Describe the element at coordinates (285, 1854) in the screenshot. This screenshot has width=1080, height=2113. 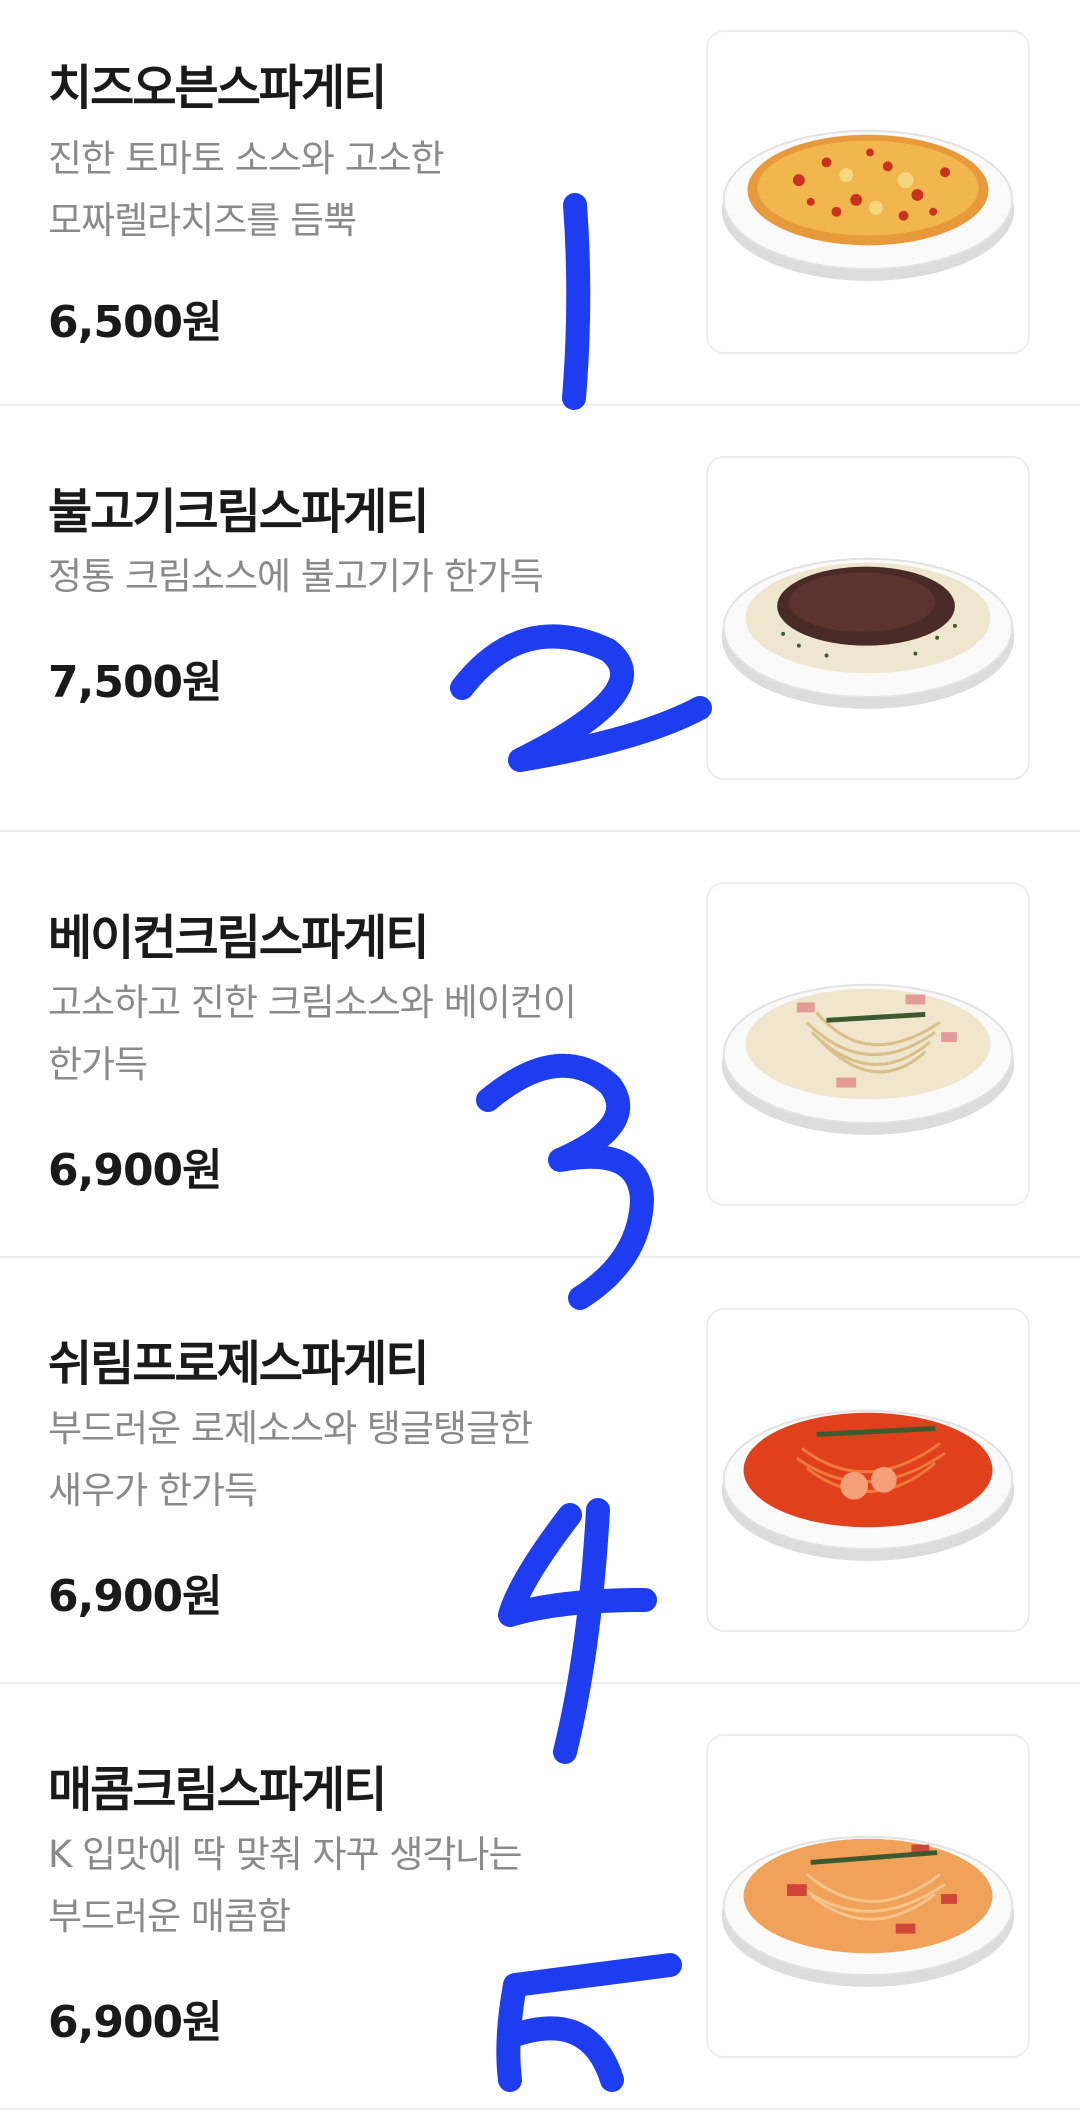
I see `description-line: K 입맛에 딱 맞춰 자꾸 생각나는` at that location.